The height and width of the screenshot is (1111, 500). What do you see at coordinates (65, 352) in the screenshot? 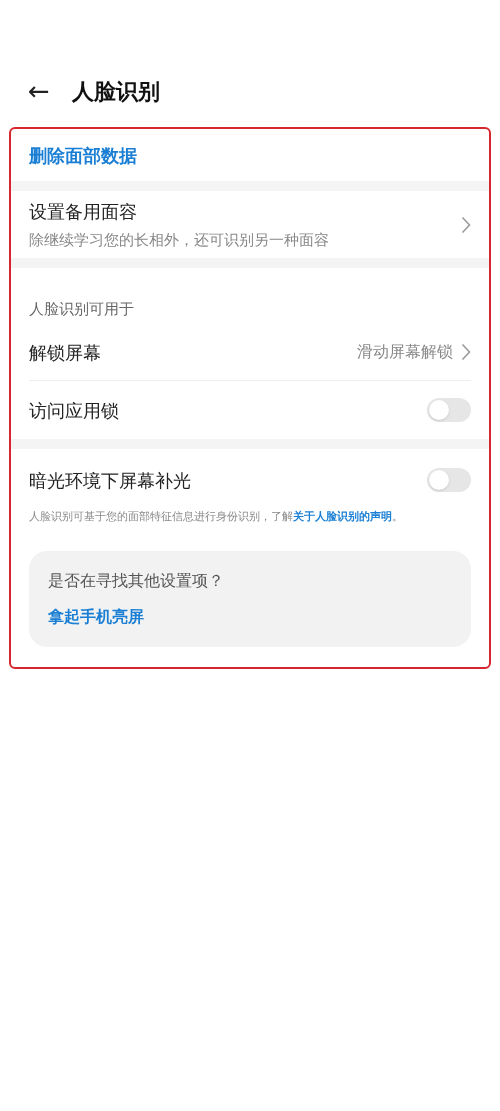
I see `setting-label: 解锁屏幕` at bounding box center [65, 352].